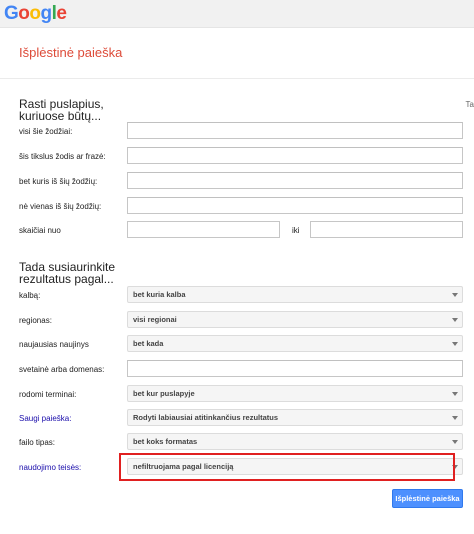 This screenshot has height=534, width=474. Describe the element at coordinates (295, 205) in the screenshot. I see `none-words-input` at that location.